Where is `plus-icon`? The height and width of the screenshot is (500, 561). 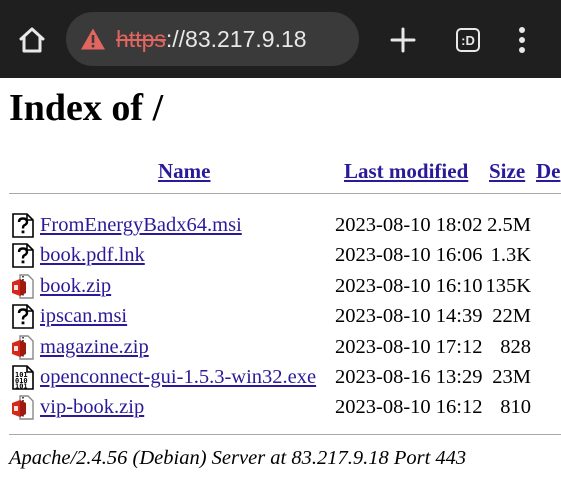
plus-icon is located at coordinates (403, 40).